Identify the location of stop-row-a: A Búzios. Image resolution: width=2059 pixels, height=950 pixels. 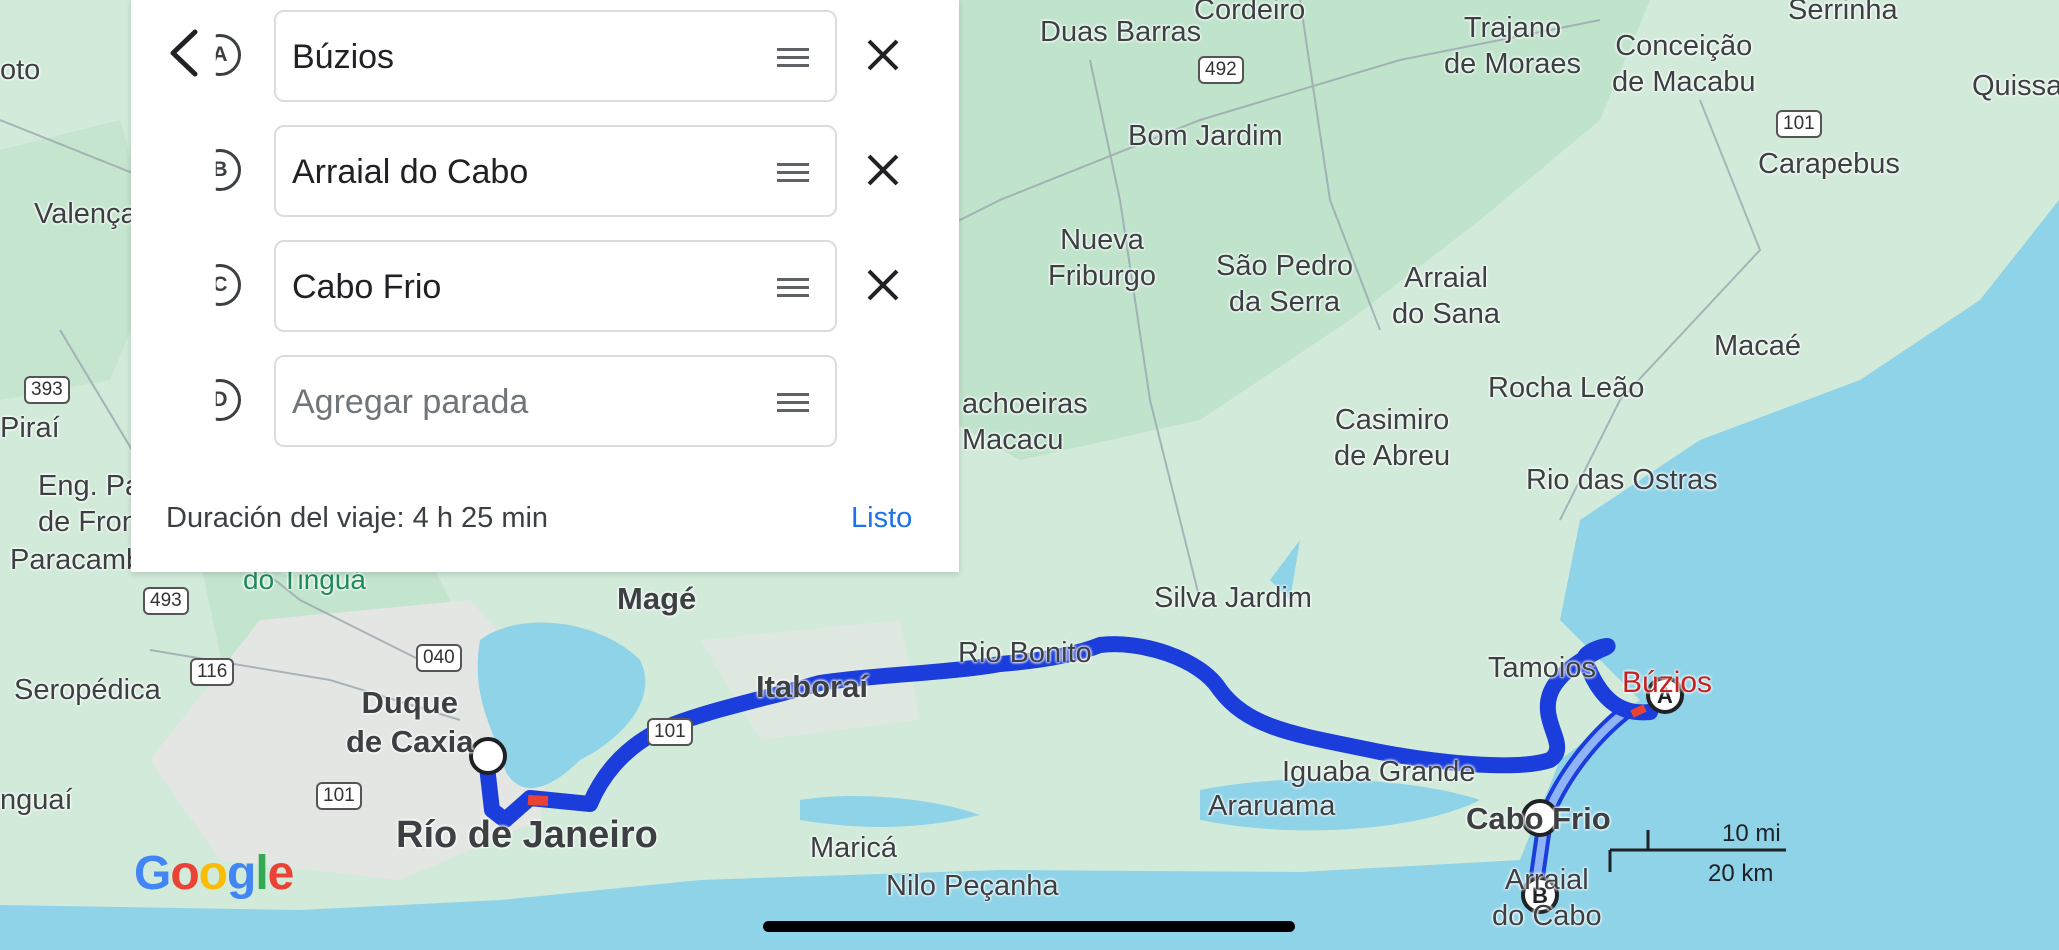
(545, 51).